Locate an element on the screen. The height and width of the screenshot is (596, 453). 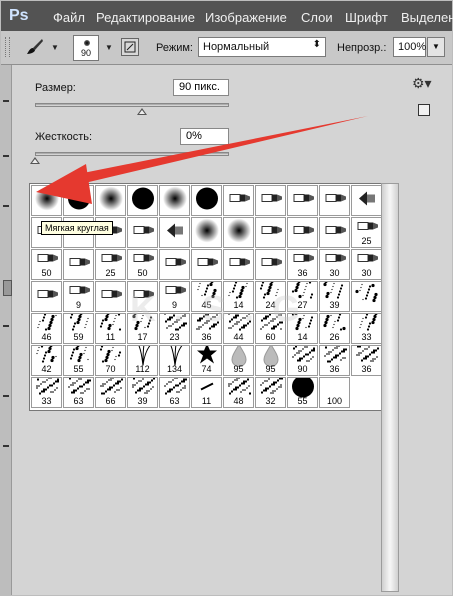
opacity-input: 100% is located at coordinates (409, 47).